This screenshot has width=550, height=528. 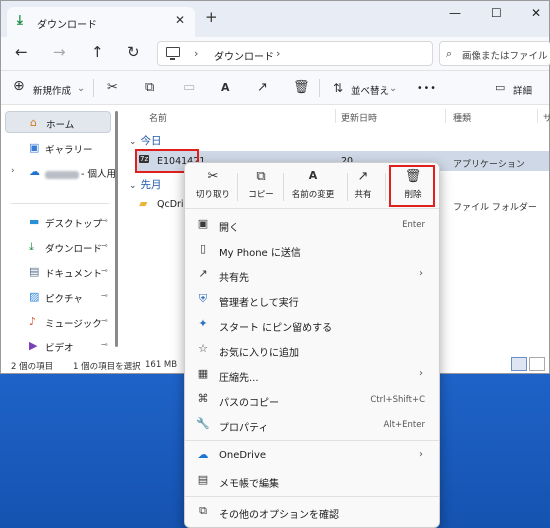 I want to click on menu-item-label: パスのコピー, so click(x=249, y=403).